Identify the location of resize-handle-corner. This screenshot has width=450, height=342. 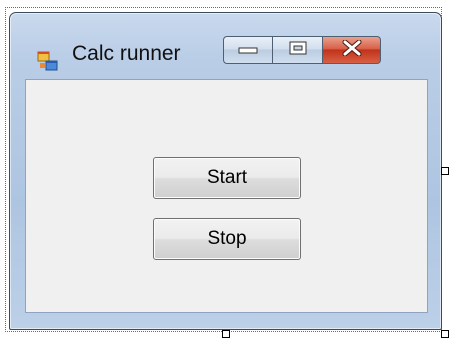
(445, 334).